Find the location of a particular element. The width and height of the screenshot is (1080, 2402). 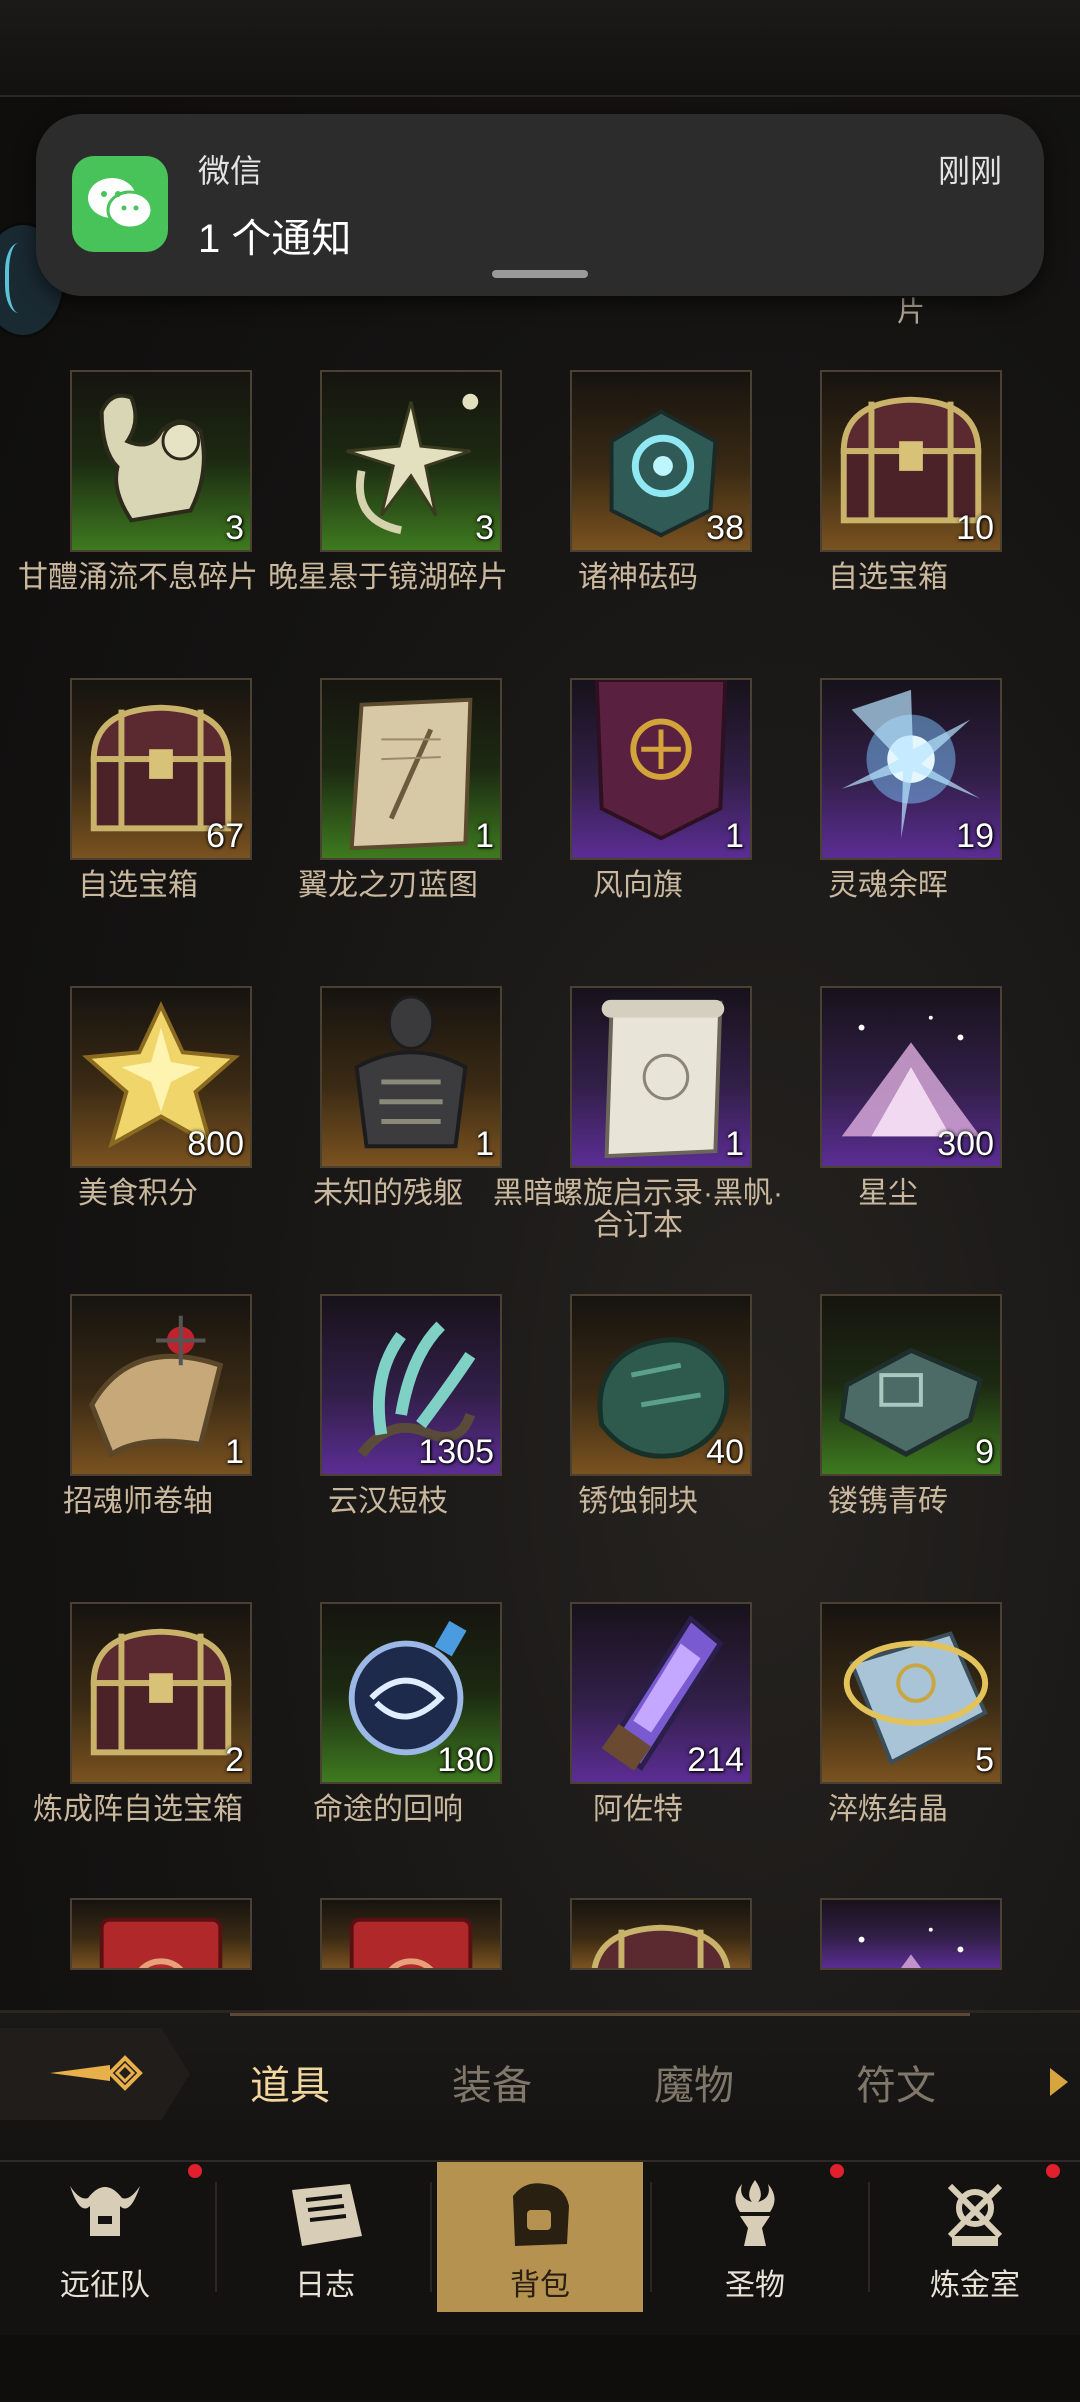

nav-backpack: 背包 is located at coordinates (540, 2237).